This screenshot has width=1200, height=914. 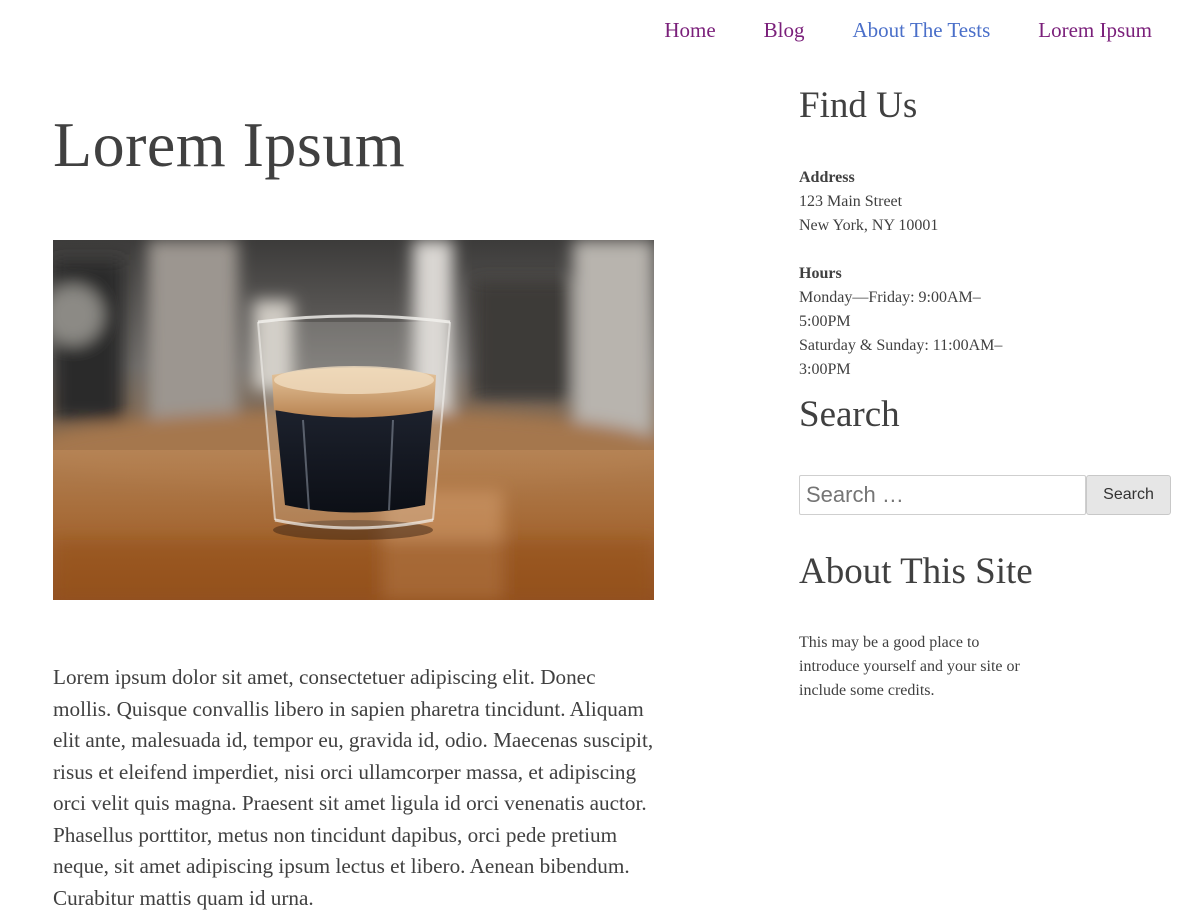 I want to click on nav-link-home: Home, so click(x=689, y=30).